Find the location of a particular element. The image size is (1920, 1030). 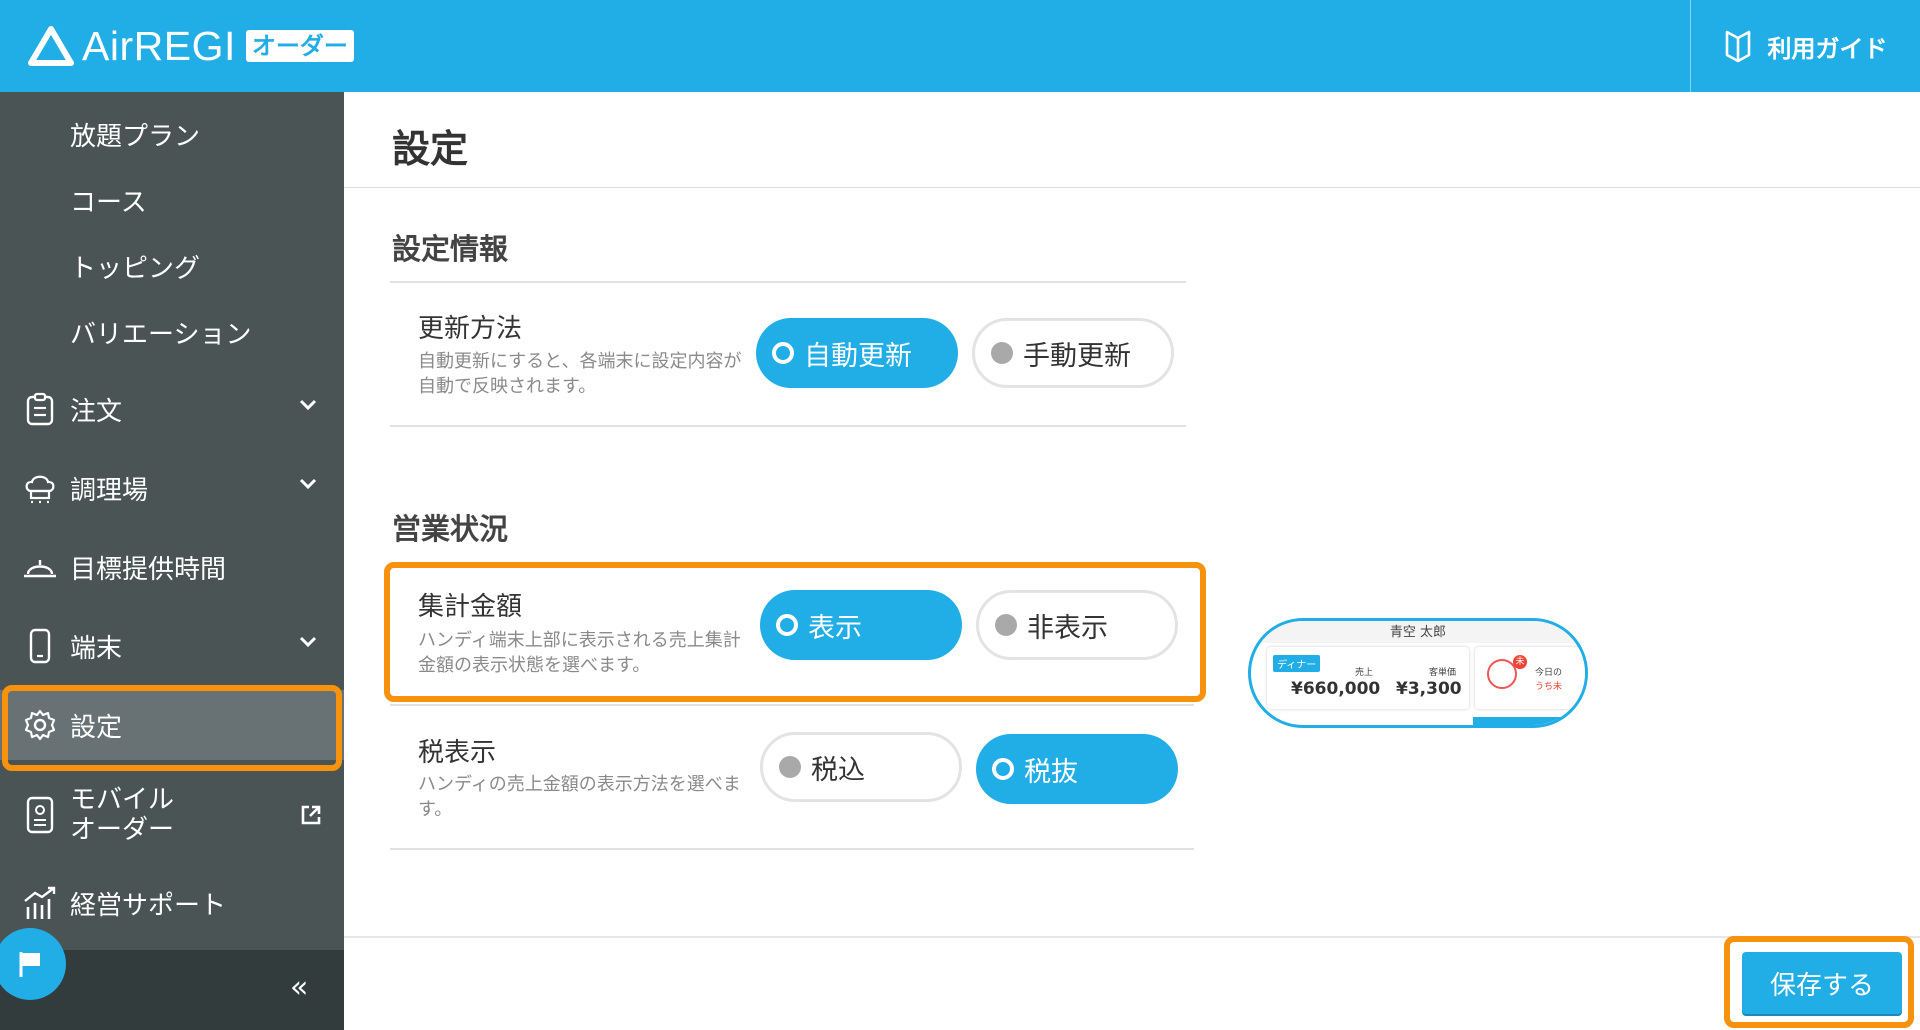

logo-badge: オーダー is located at coordinates (299, 46).